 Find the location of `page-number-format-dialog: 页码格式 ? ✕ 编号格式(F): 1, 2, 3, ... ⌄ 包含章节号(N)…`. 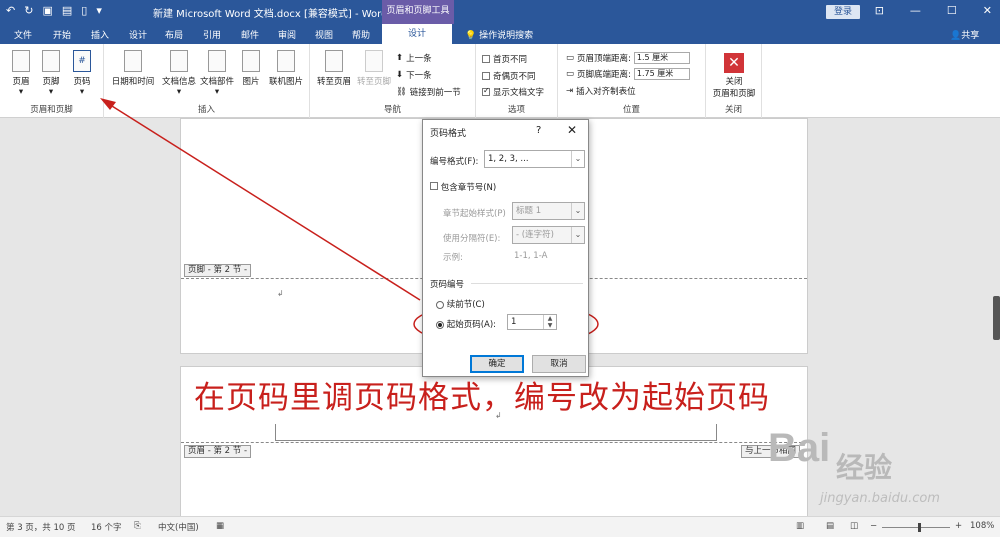

page-number-format-dialog: 页码格式 ? ✕ 编号格式(F): 1, 2, 3, ... ⌄ 包含章节号(N)… is located at coordinates (505, 248).